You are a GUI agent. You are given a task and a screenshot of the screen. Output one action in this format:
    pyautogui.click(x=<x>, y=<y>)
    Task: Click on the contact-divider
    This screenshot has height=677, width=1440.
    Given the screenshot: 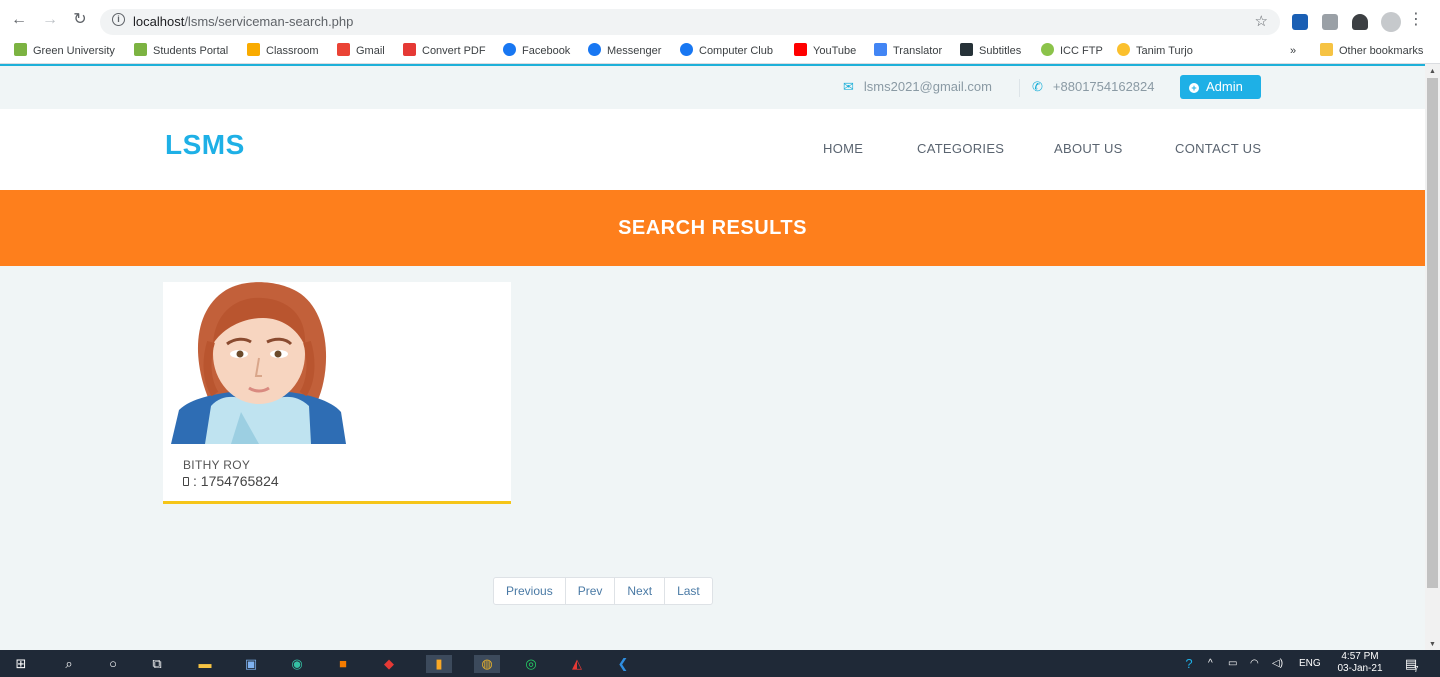 What is the action you would take?
    pyautogui.click(x=1019, y=88)
    